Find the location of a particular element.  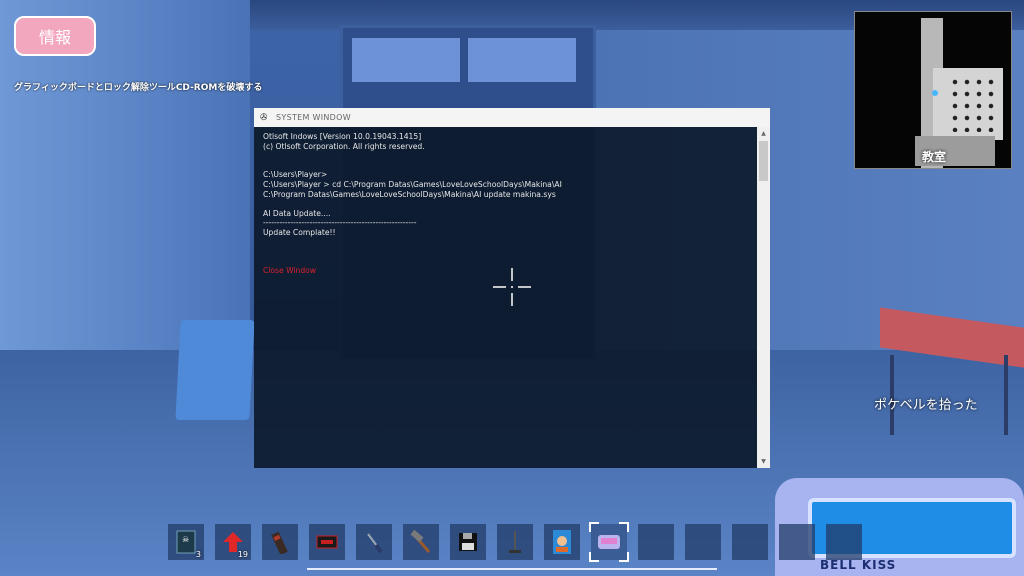

hotbar-slot-battery is located at coordinates (280, 542).